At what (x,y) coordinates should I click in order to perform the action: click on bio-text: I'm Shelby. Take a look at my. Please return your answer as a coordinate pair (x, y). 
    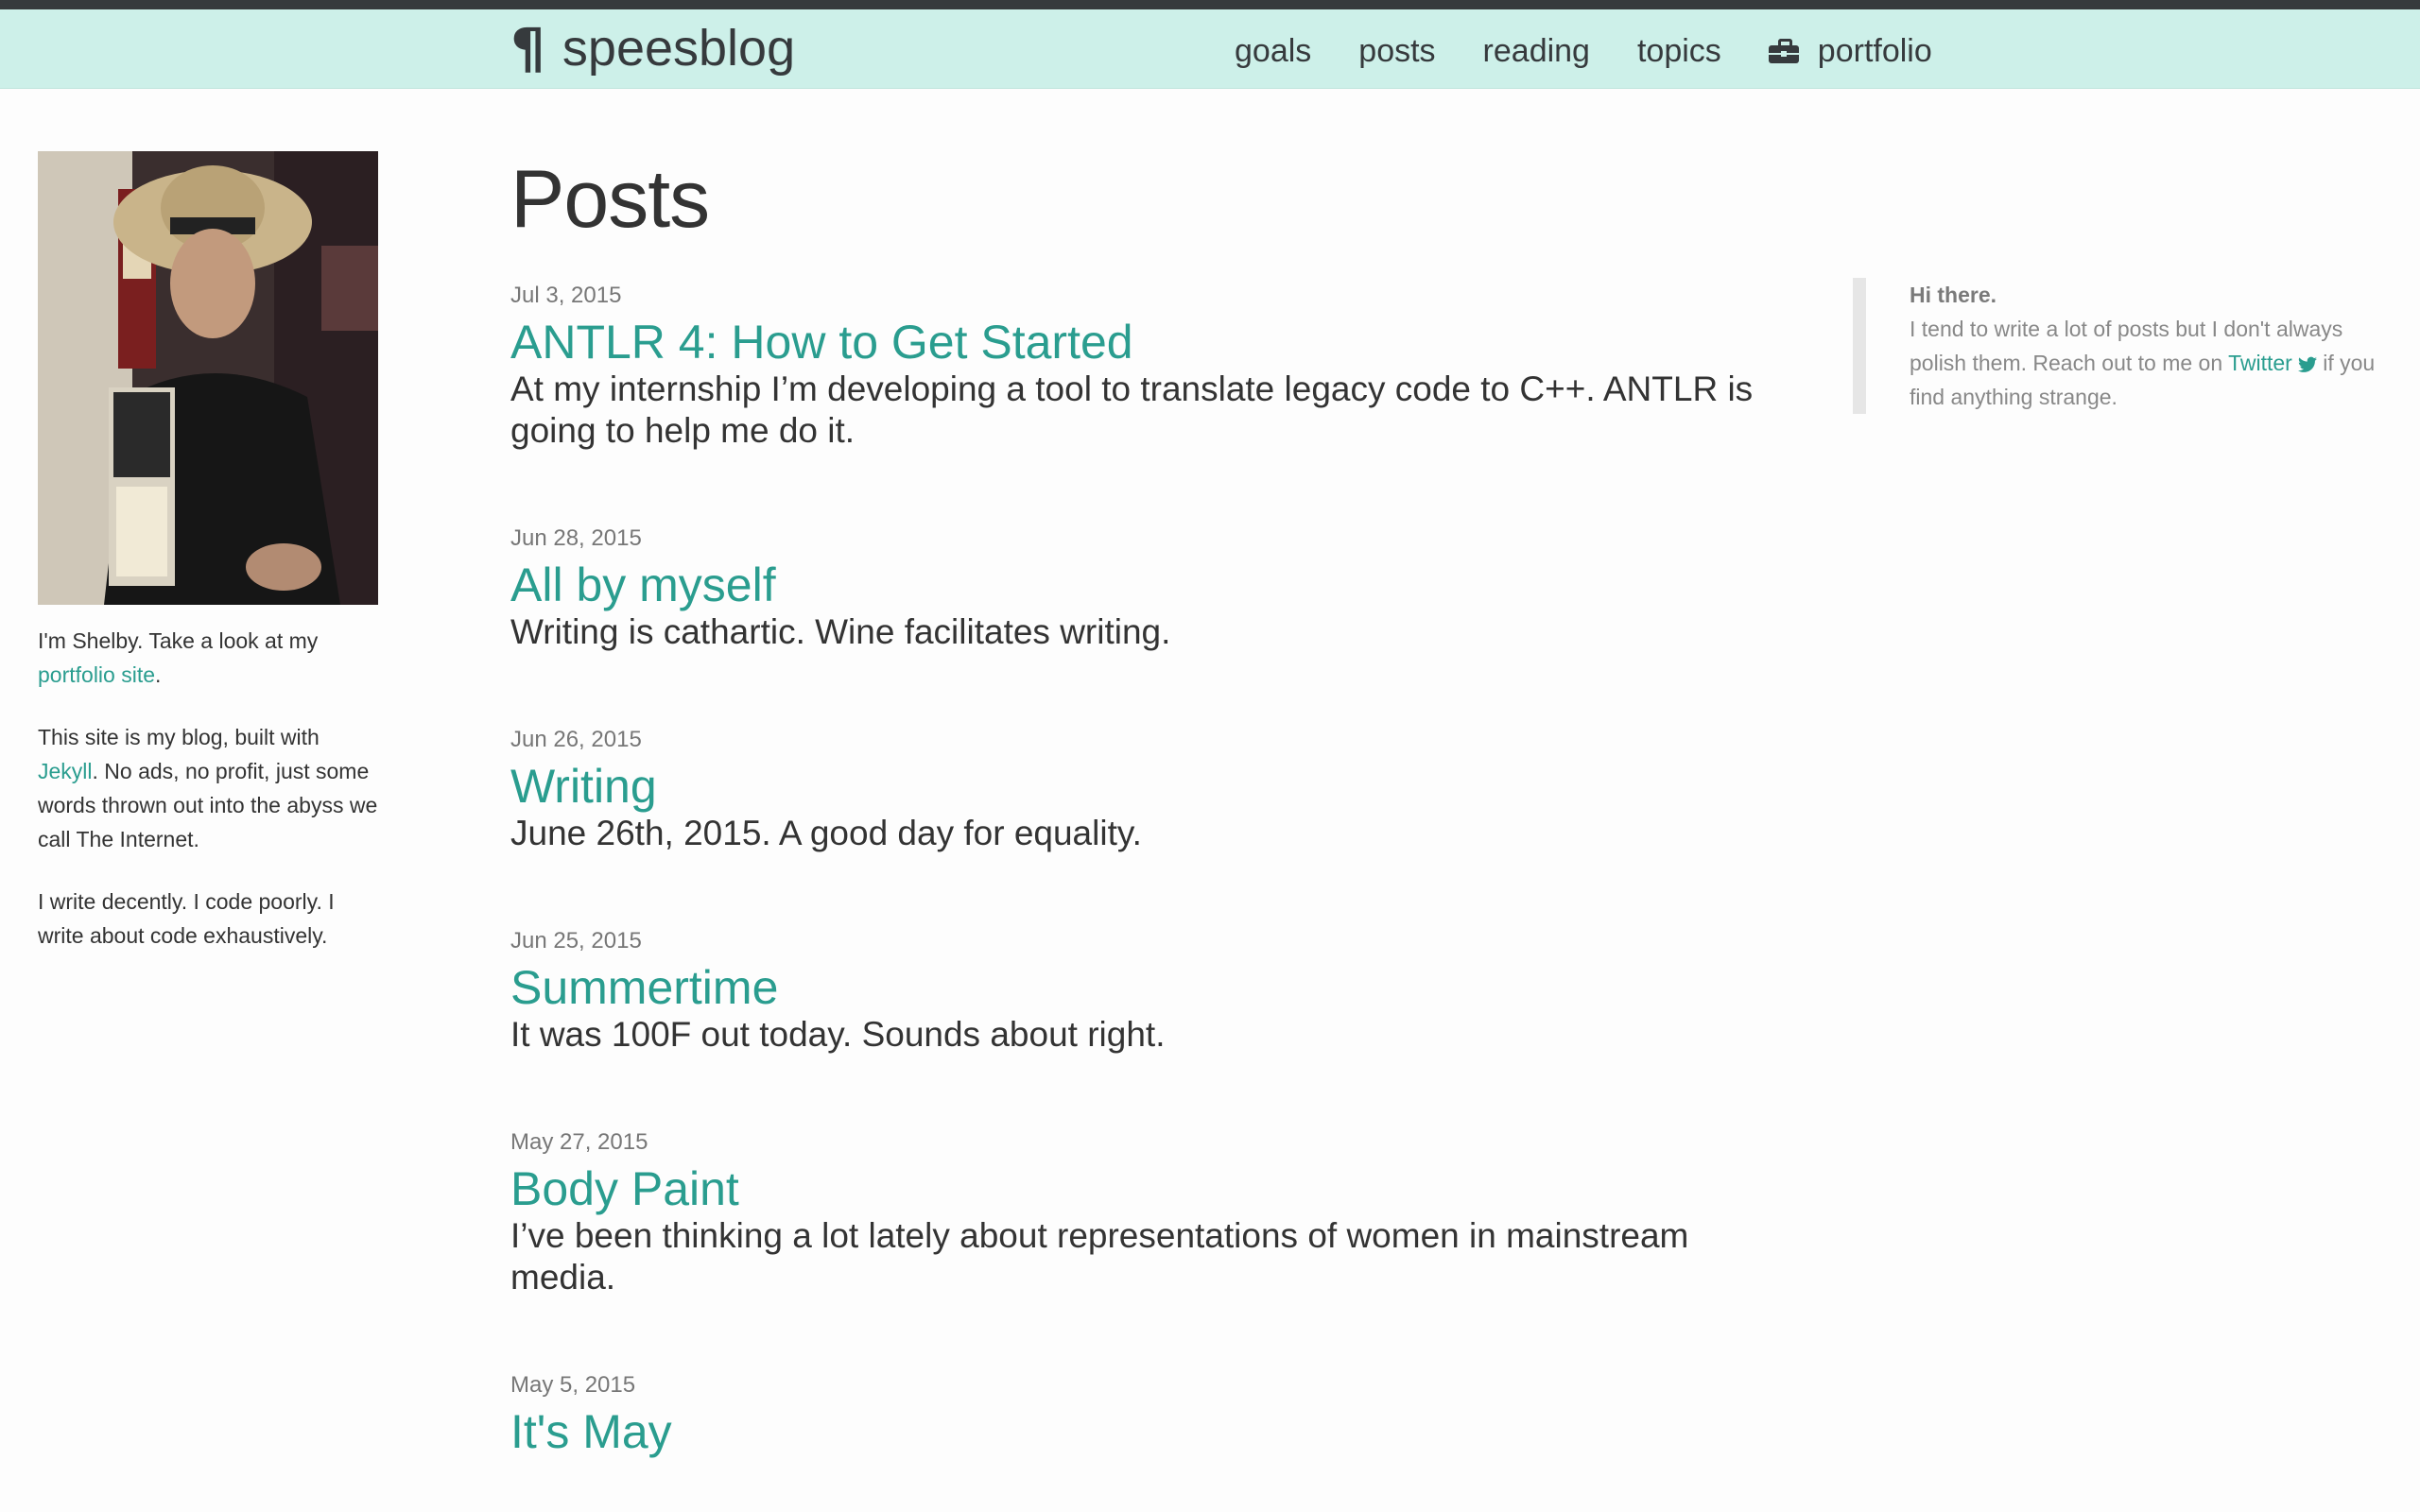
    Looking at the image, I should click on (178, 640).